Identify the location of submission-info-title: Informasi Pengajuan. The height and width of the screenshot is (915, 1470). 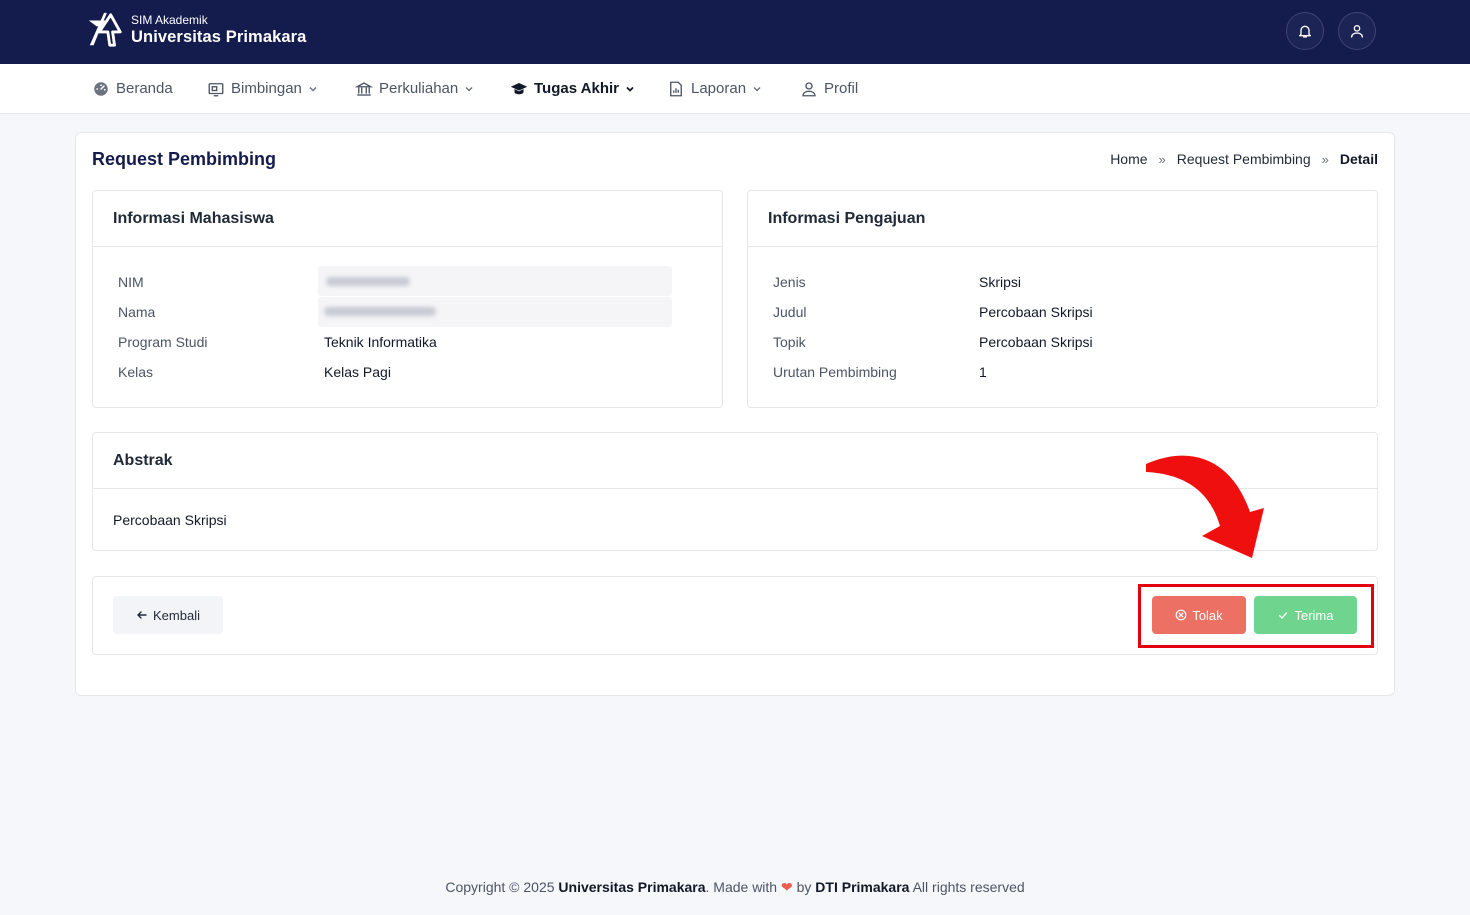
(1062, 219).